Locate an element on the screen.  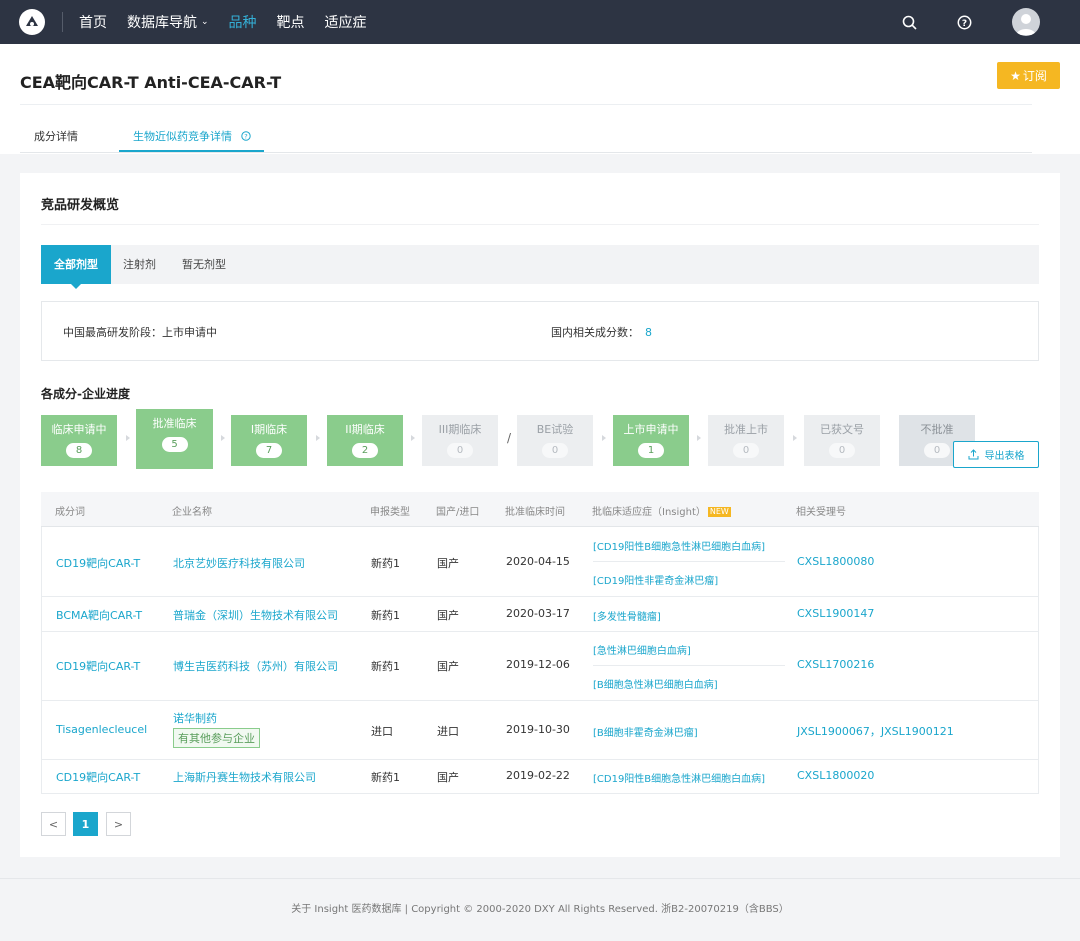
company-link: 博生吉医药科技（苏州）有限公司 is located at coordinates (255, 666).